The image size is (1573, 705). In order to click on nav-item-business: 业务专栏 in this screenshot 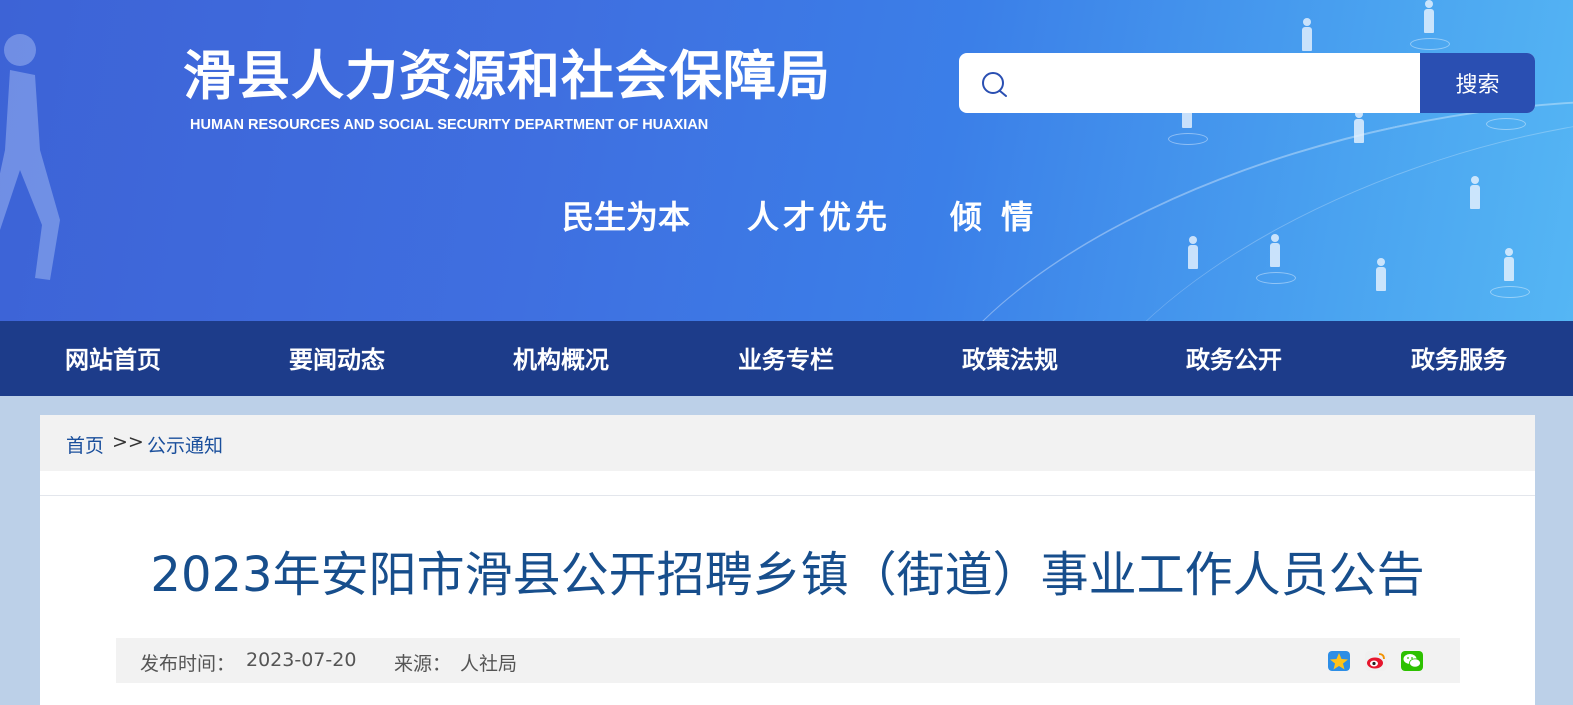, I will do `click(786, 358)`.